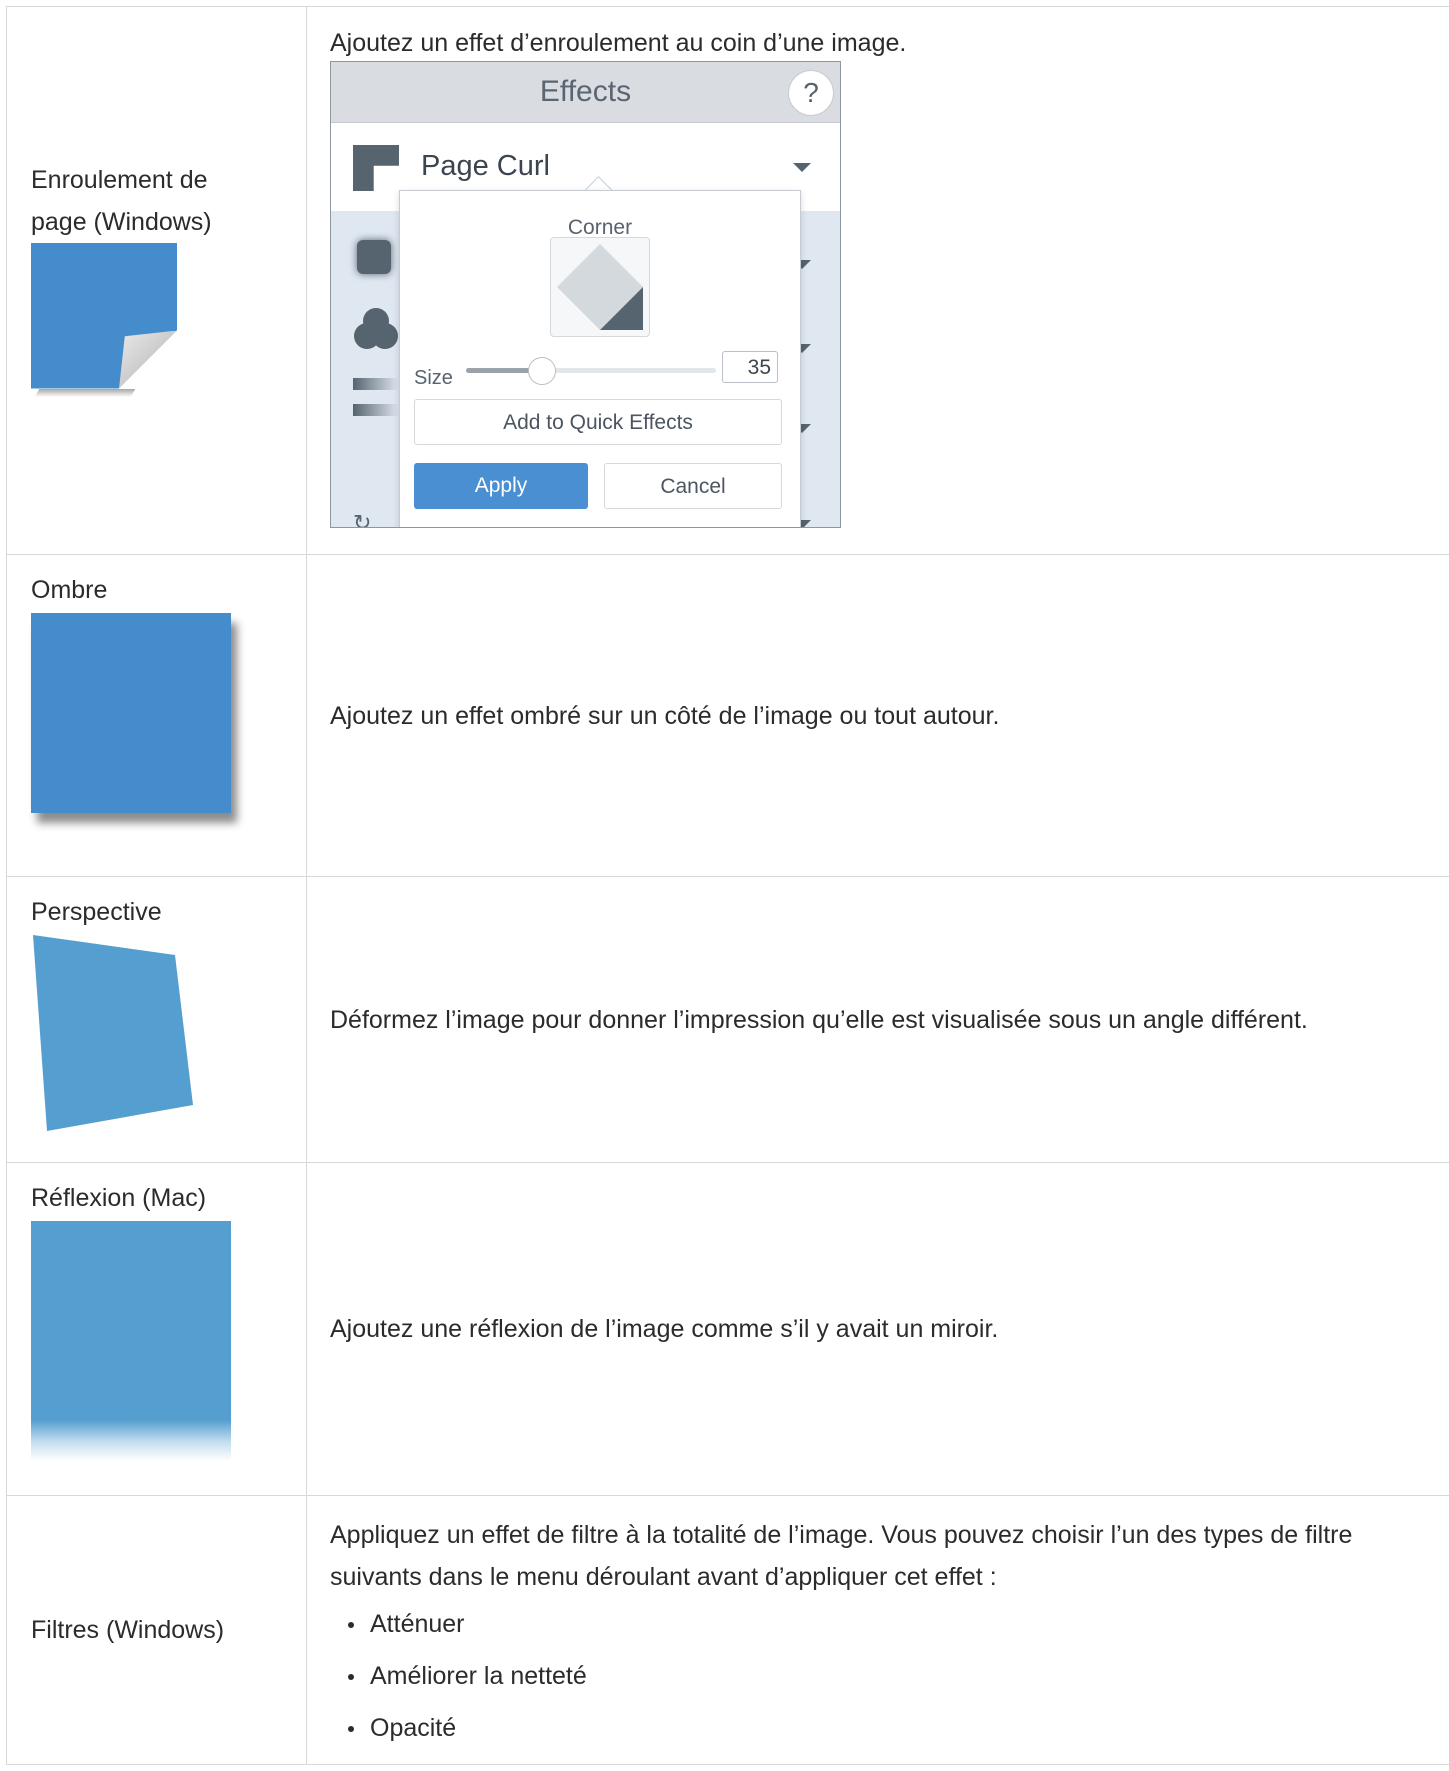  I want to click on apply-button: Apply, so click(501, 486).